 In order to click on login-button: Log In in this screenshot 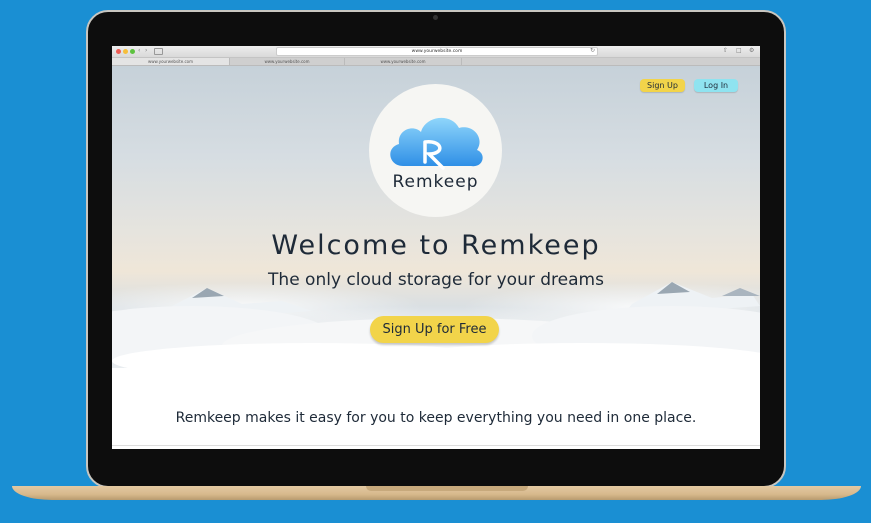, I will do `click(716, 85)`.